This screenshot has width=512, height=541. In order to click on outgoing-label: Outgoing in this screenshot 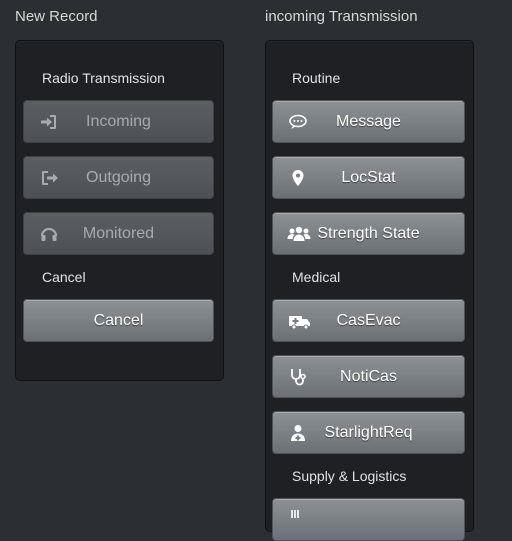, I will do `click(118, 177)`.